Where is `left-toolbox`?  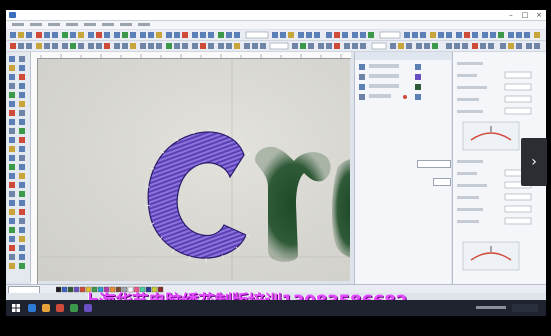
left-toolbox is located at coordinates (18, 167).